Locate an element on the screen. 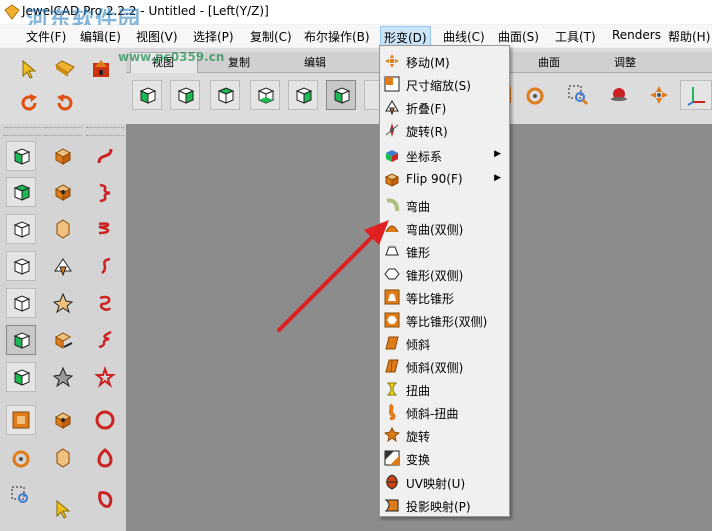 Image resolution: width=712 pixels, height=531 pixels. menu-boolean: 布尔操作(B) is located at coordinates (337, 36).